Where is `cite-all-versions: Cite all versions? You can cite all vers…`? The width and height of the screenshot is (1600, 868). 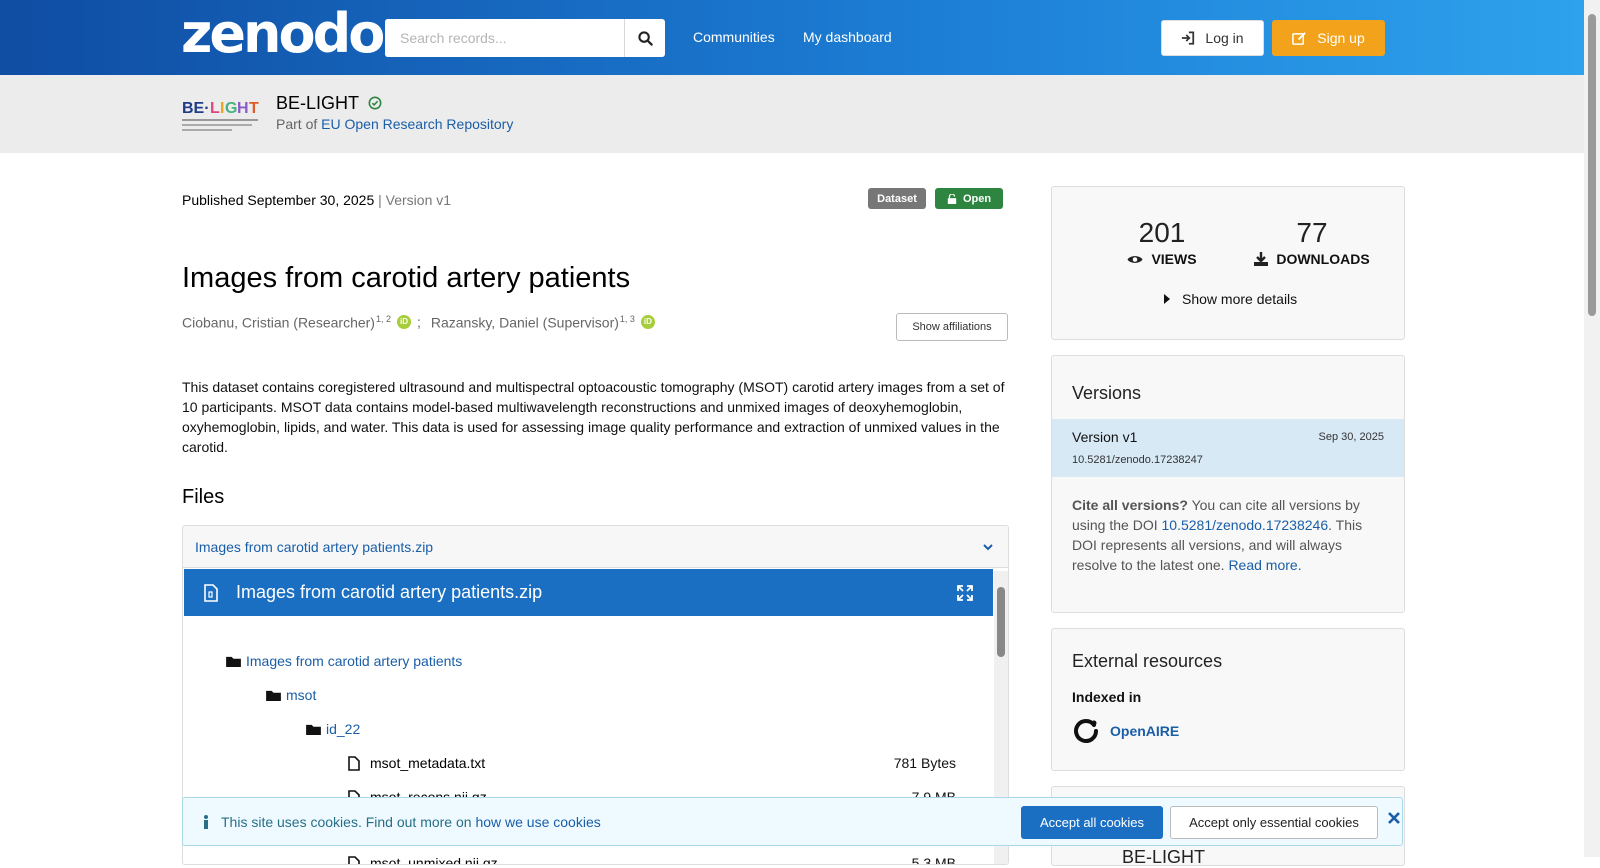
cite-all-versions: Cite all versions? You can cite all vers… is located at coordinates (1217, 535).